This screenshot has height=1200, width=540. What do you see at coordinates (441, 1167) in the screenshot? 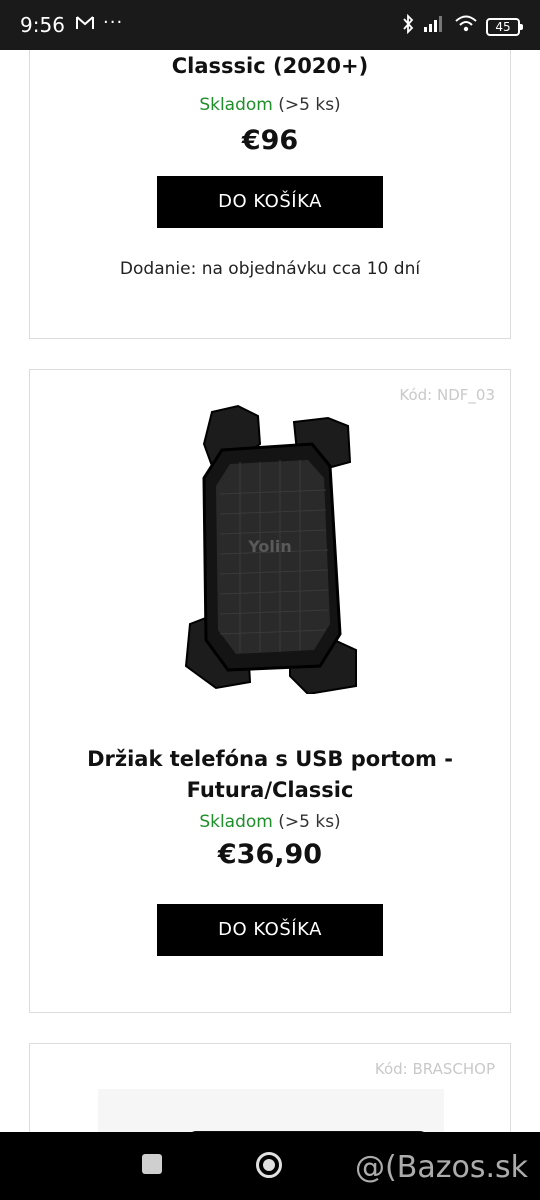
I see `watermark: @(Bazos.sk` at bounding box center [441, 1167].